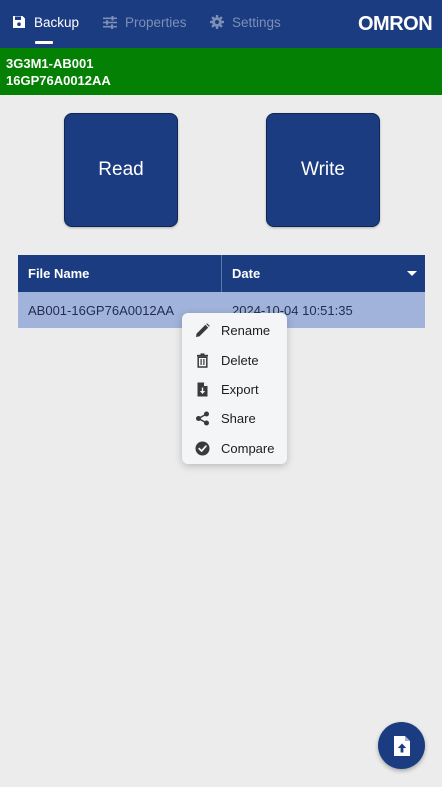 This screenshot has height=787, width=442. I want to click on table-header: File Name Date, so click(221, 273).